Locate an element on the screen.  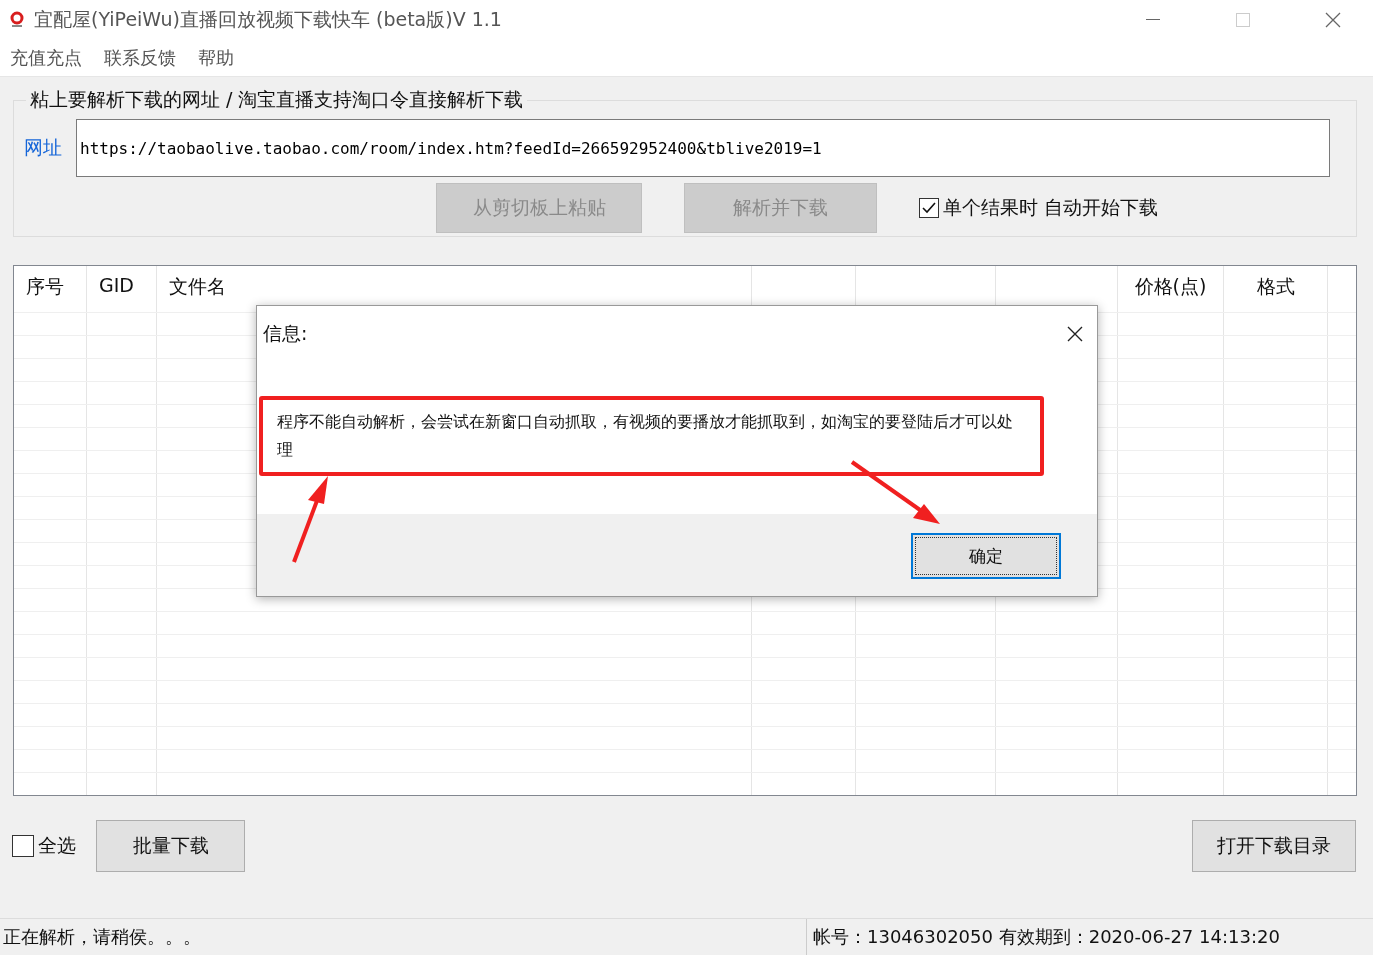
account-info: 帐号：13046302050 有效期到：2020-06-27 14:13:20 is located at coordinates (1043, 937).